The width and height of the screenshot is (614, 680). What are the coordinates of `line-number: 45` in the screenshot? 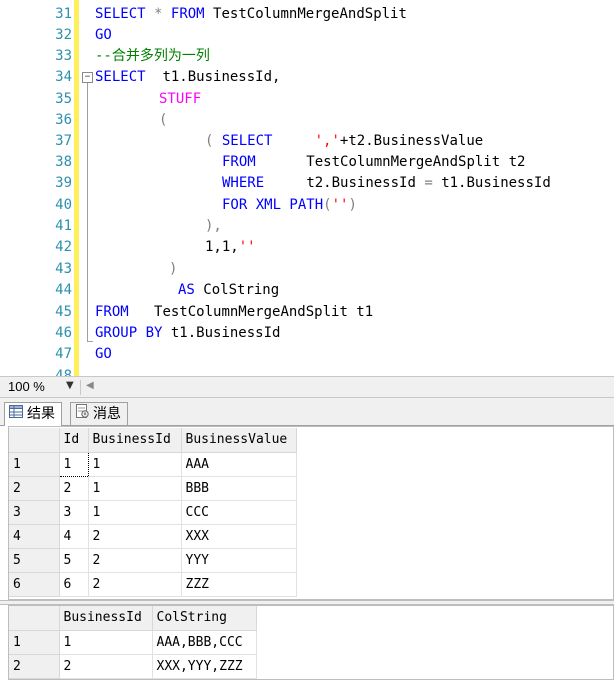 It's located at (63, 312).